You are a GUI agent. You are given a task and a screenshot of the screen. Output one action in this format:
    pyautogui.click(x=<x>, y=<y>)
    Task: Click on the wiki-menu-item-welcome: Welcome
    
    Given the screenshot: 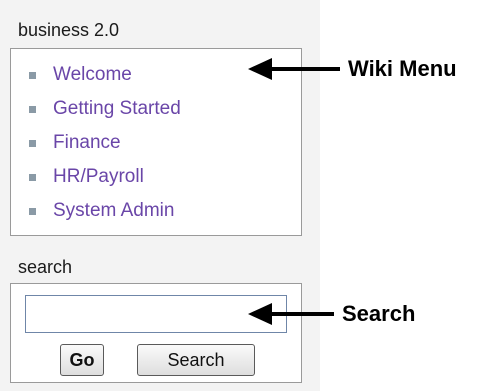 What is the action you would take?
    pyautogui.click(x=80, y=75)
    